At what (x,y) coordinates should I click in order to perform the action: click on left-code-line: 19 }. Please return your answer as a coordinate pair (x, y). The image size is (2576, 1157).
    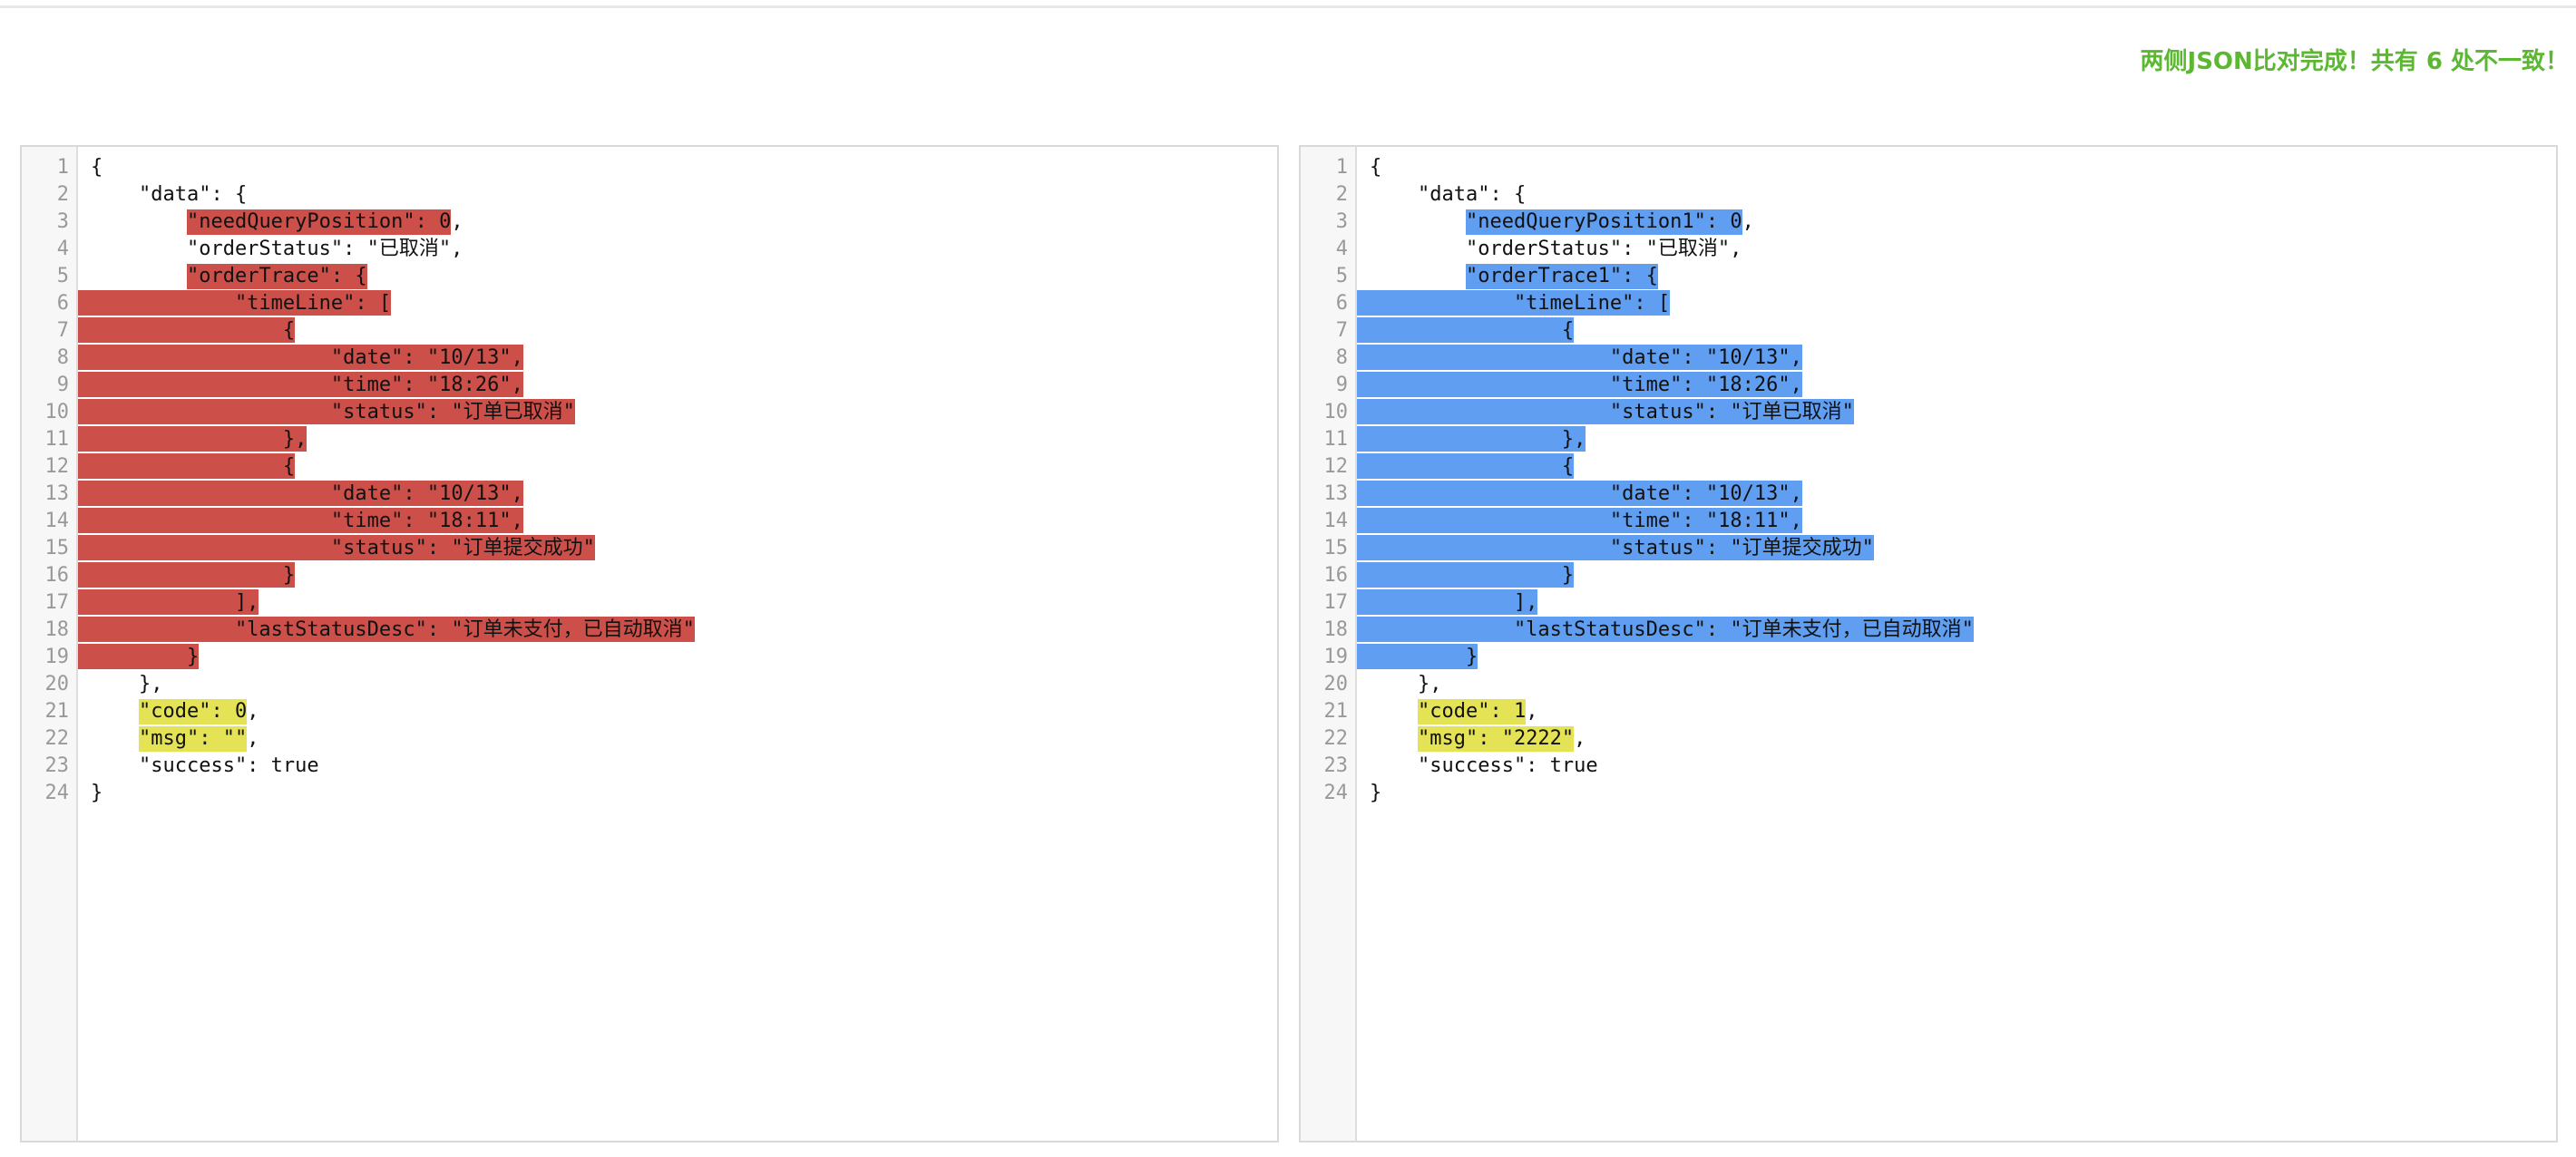
    Looking at the image, I should click on (661, 658).